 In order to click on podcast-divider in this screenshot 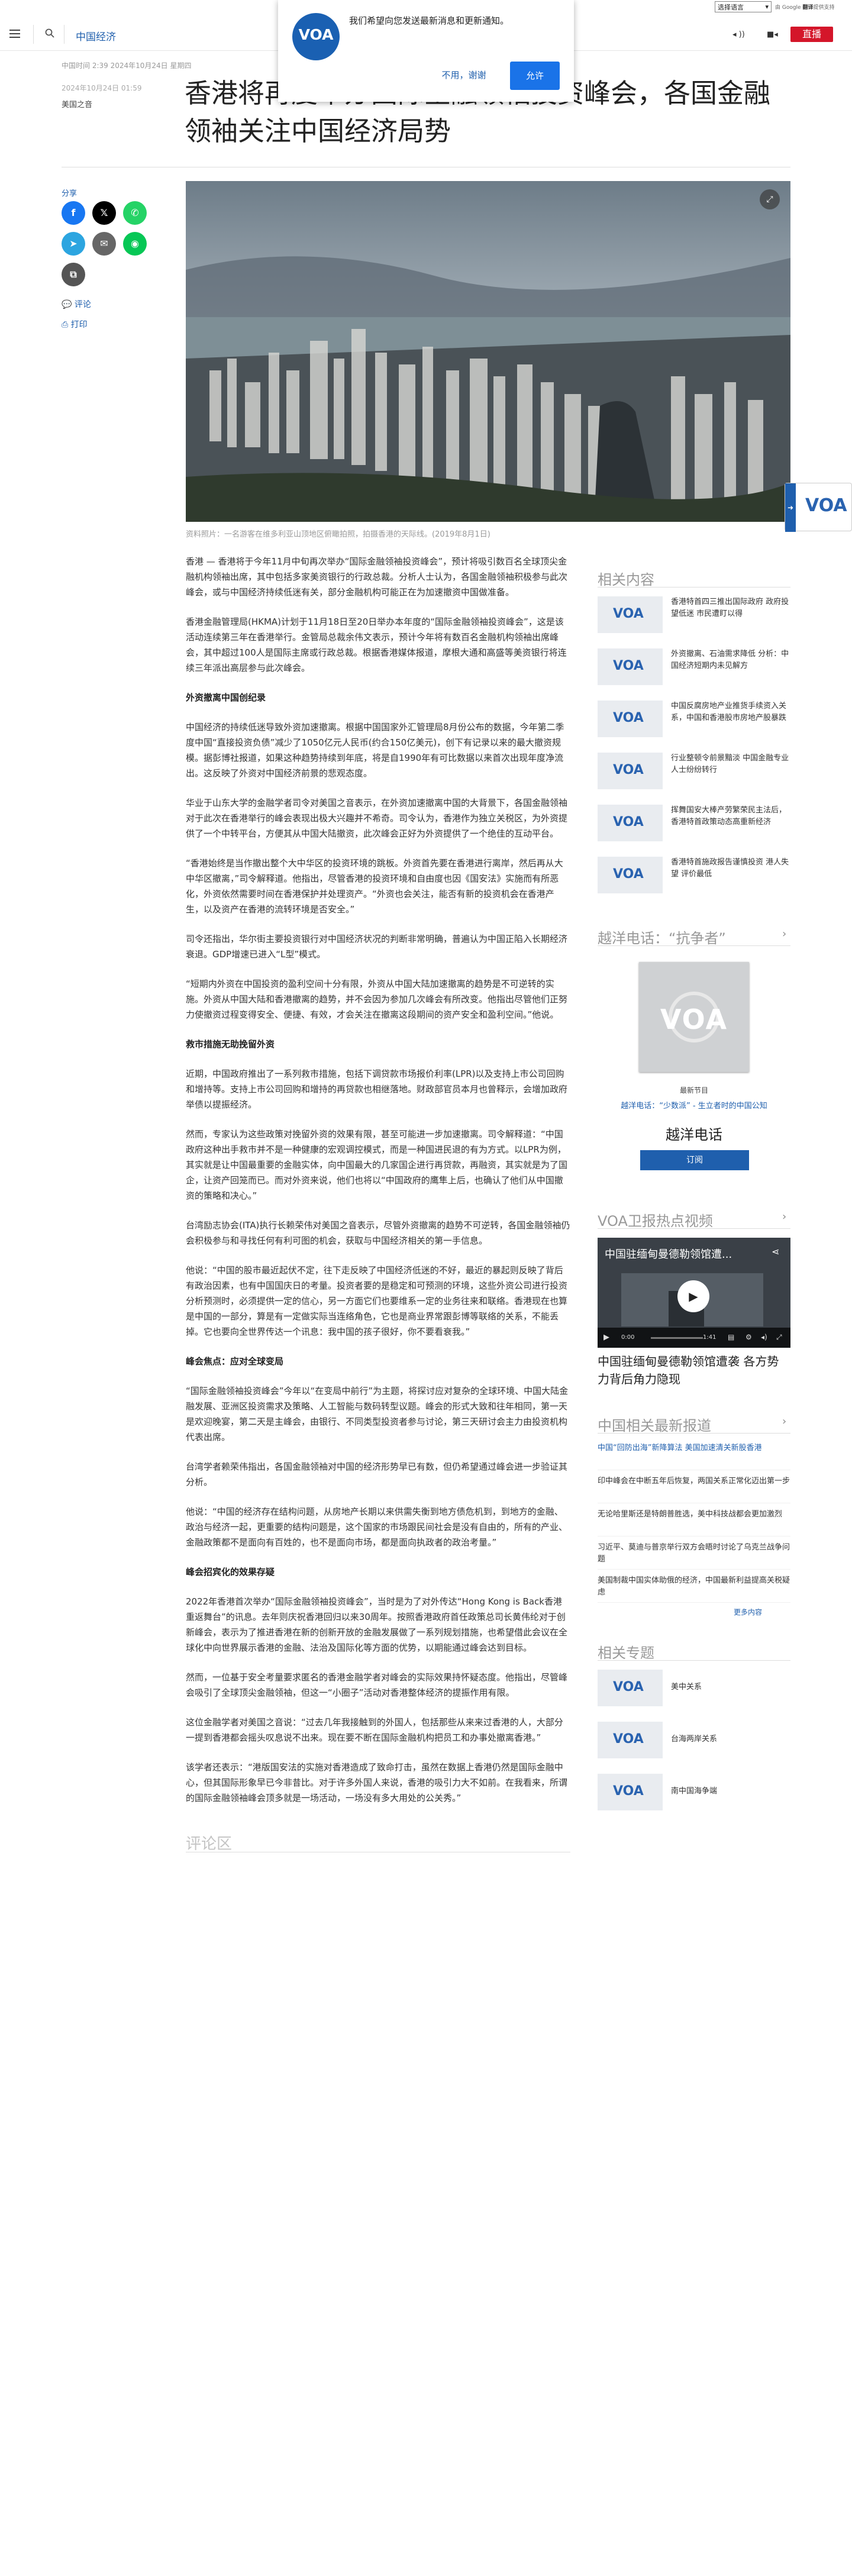, I will do `click(694, 945)`.